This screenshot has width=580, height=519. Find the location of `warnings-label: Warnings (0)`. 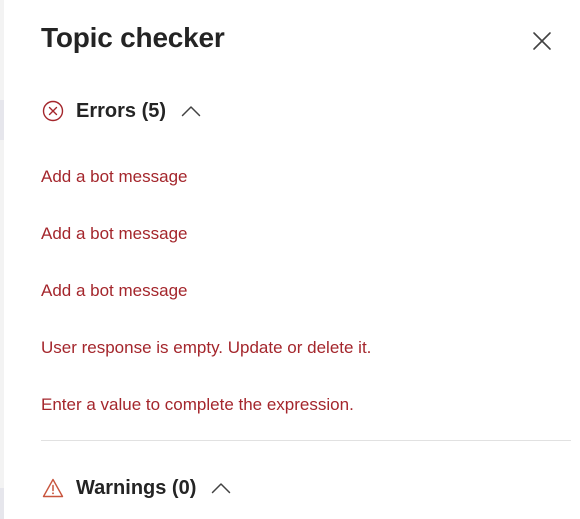

warnings-label: Warnings (0) is located at coordinates (136, 487).